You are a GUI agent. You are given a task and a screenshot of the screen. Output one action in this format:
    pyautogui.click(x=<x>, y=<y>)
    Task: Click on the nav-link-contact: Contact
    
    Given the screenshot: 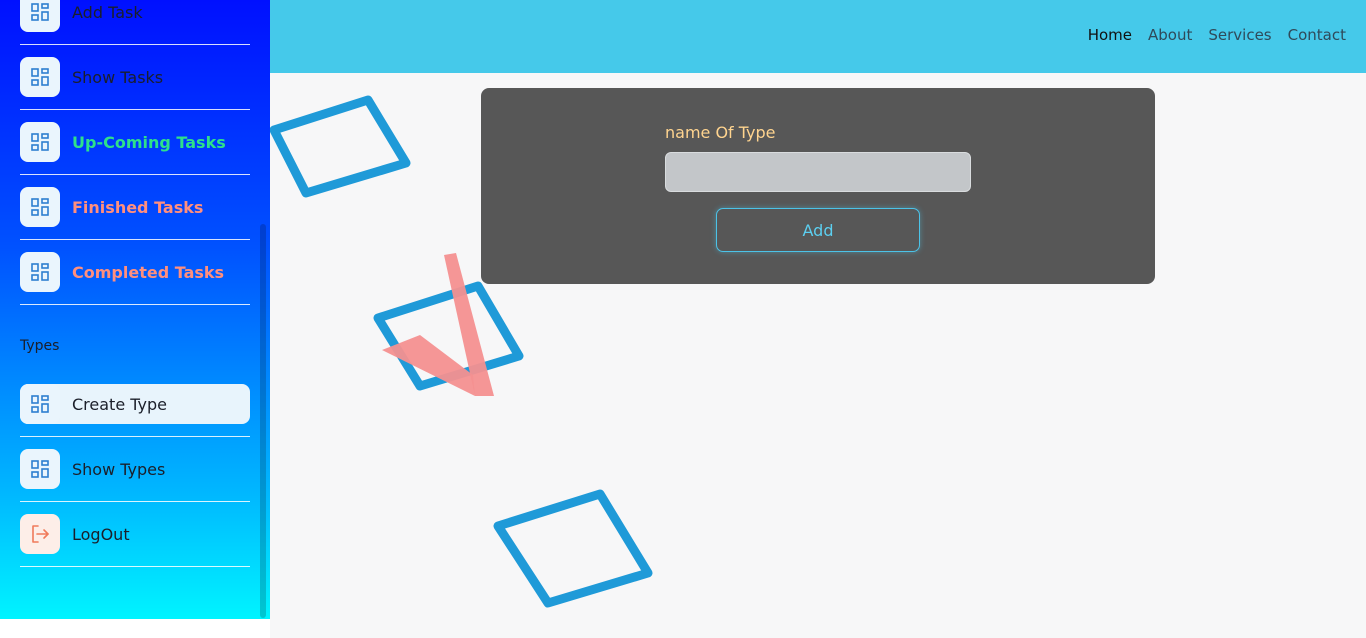 What is the action you would take?
    pyautogui.click(x=1317, y=35)
    